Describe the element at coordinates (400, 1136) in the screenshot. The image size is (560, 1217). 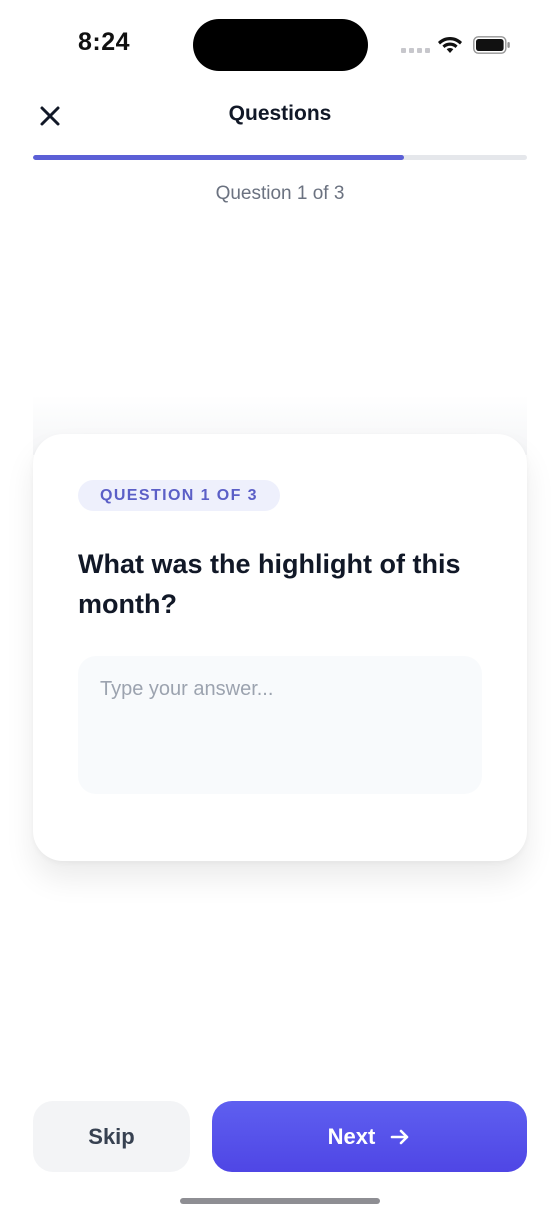
I see `arrow-right-icon` at that location.